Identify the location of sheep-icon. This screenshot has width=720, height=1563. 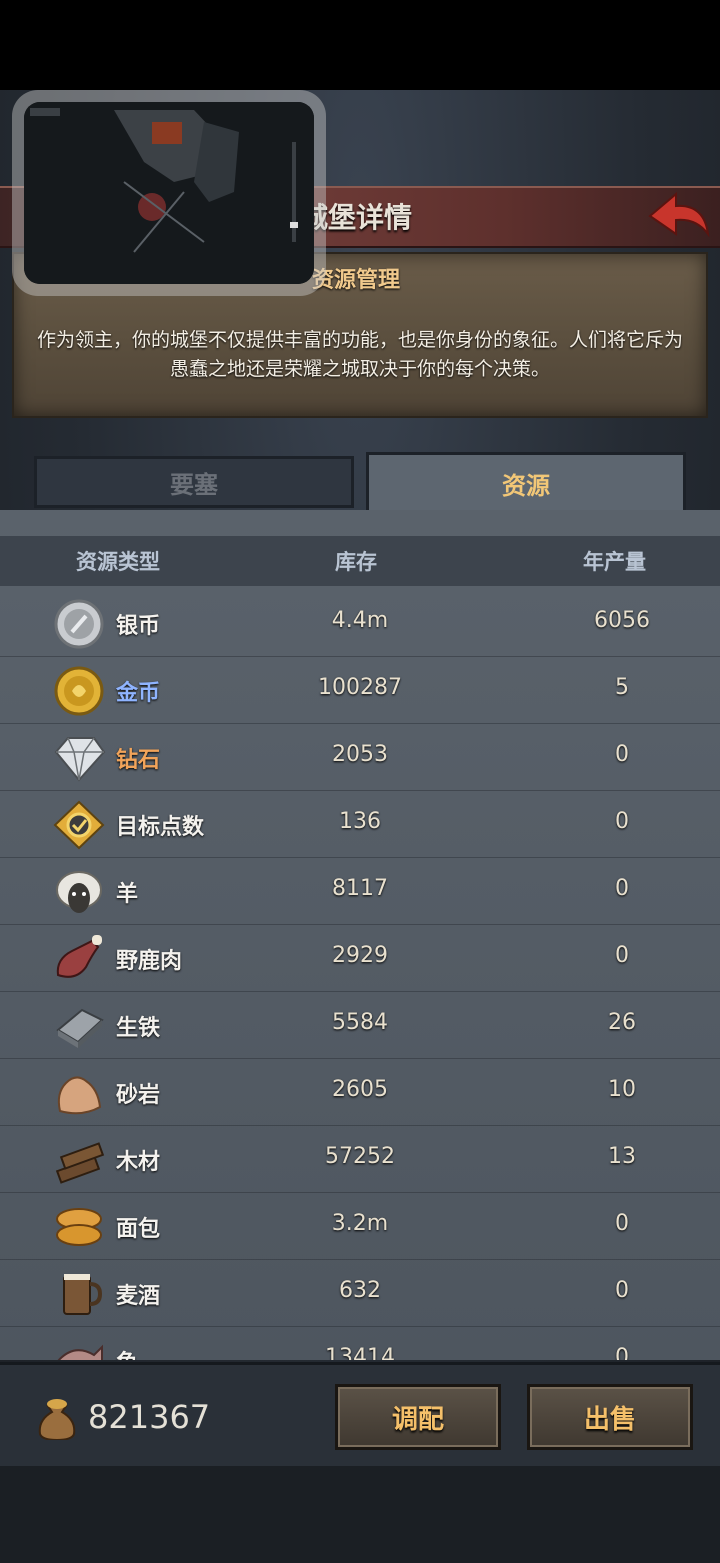
(79, 892).